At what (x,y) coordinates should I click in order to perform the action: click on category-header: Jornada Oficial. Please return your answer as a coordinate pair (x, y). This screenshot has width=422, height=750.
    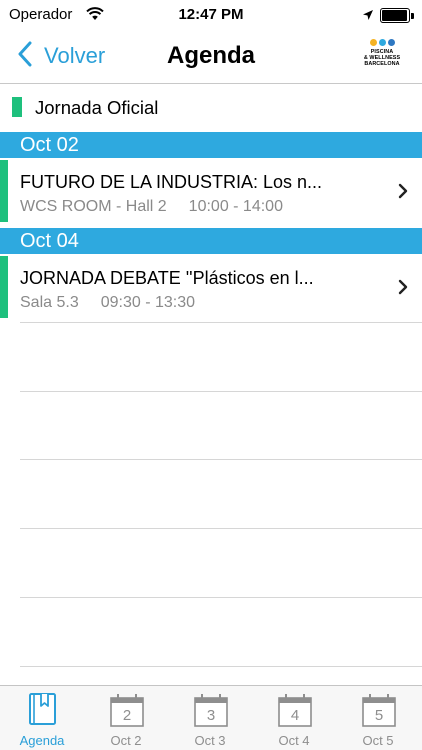
    Looking at the image, I should click on (211, 108).